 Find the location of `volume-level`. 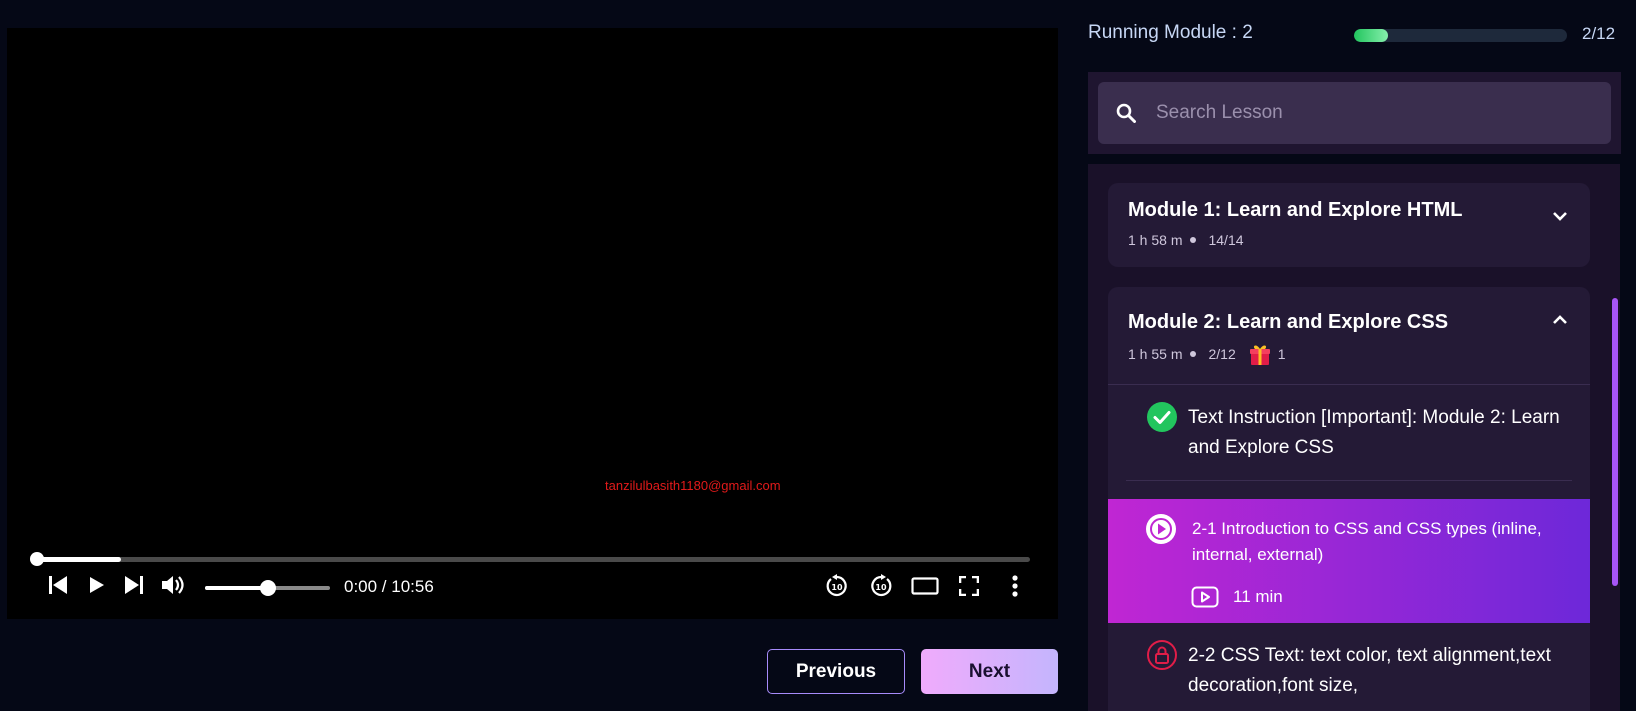

volume-level is located at coordinates (236, 588).